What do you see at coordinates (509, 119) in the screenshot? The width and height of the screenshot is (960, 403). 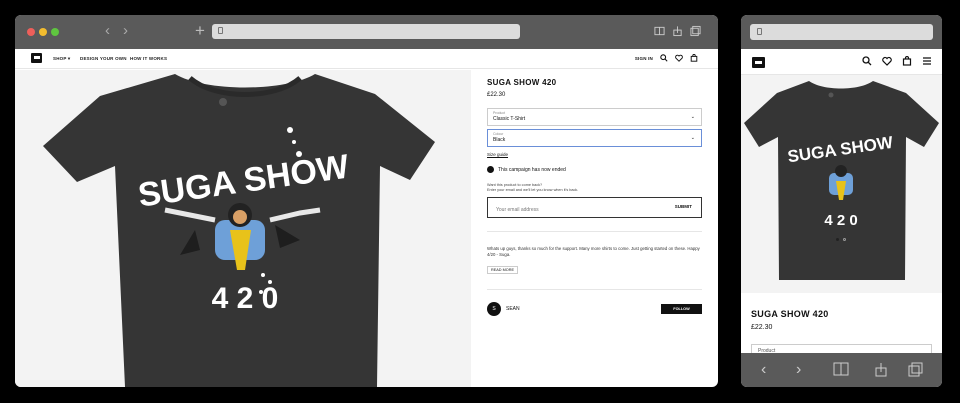 I see `product-select-value: Classic T-Shirt` at bounding box center [509, 119].